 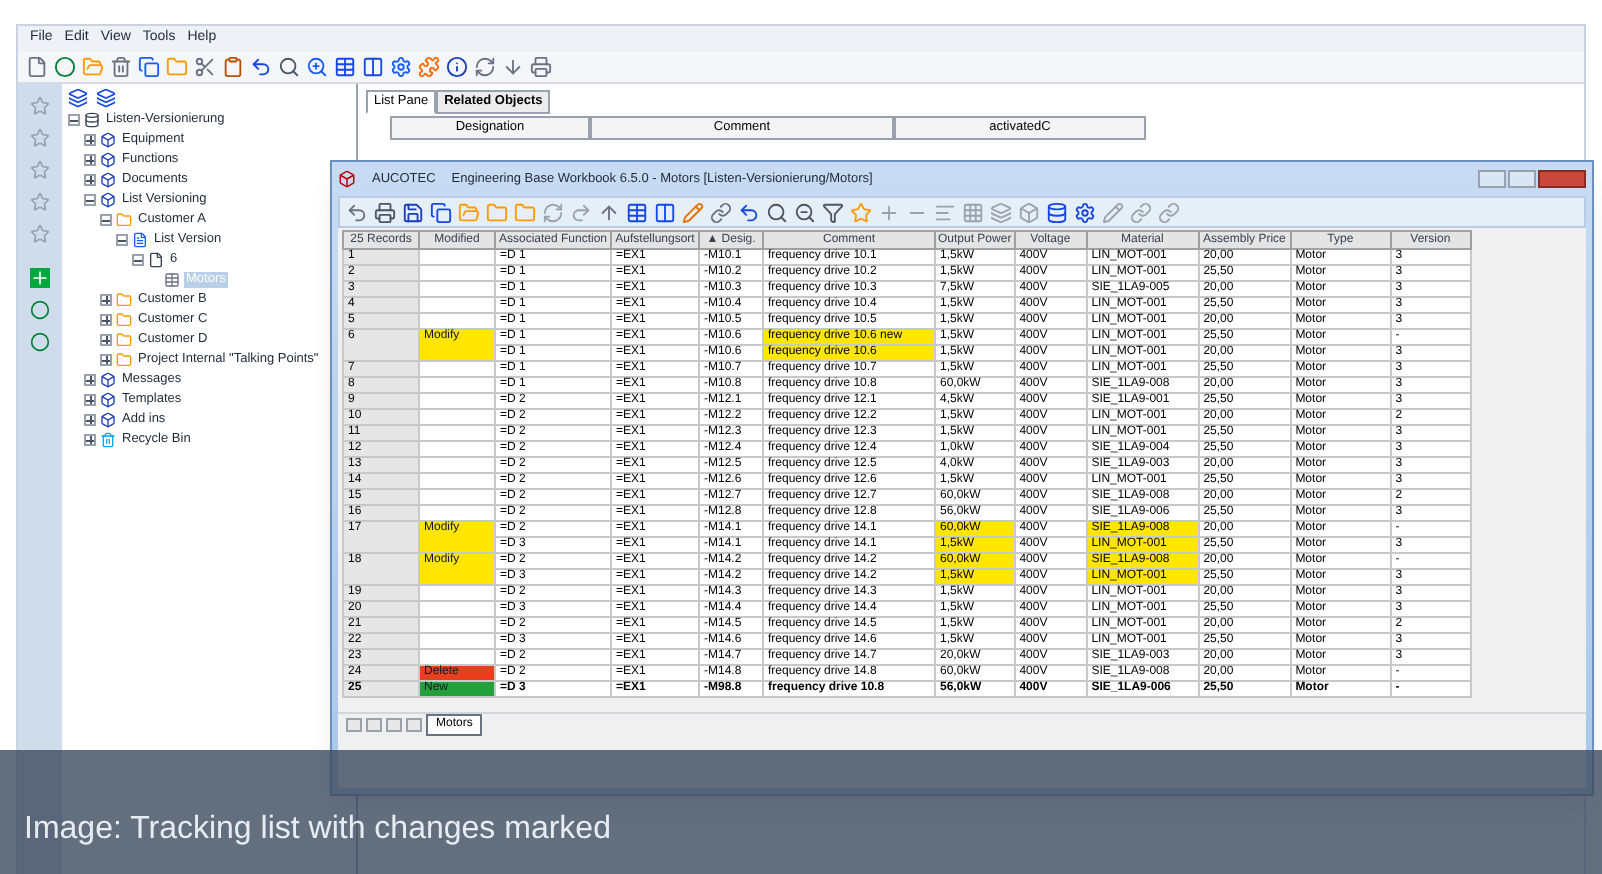 I want to click on edit-icon, so click(x=693, y=212).